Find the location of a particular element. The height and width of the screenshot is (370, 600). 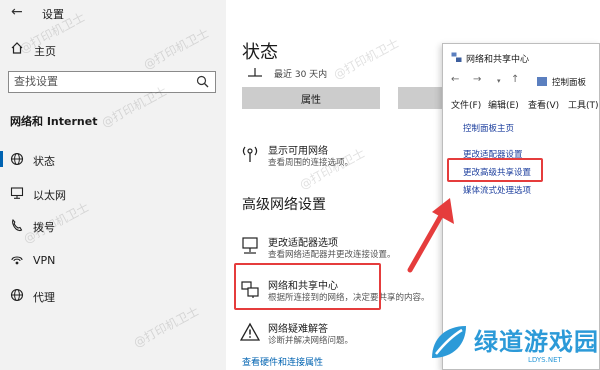

menu-file: 文件(F) is located at coordinates (466, 104).